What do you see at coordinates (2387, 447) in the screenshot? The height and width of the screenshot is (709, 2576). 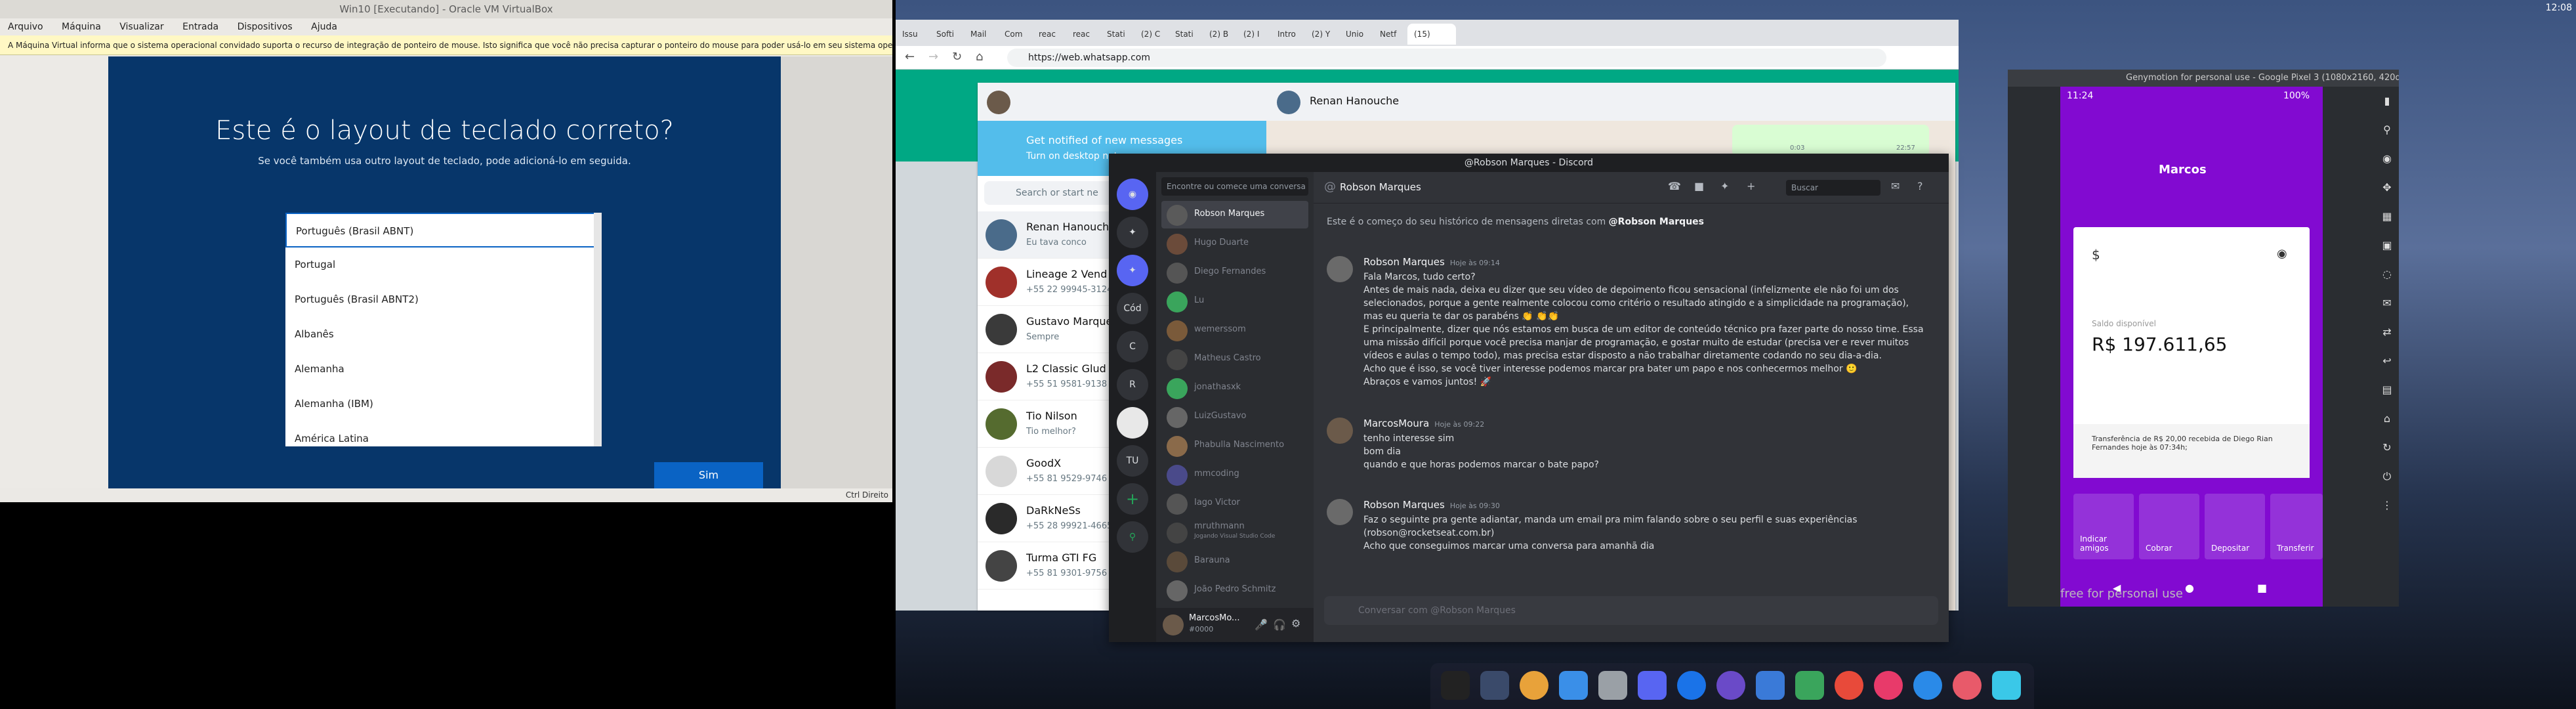 I see `rotate-icon: ↻` at bounding box center [2387, 447].